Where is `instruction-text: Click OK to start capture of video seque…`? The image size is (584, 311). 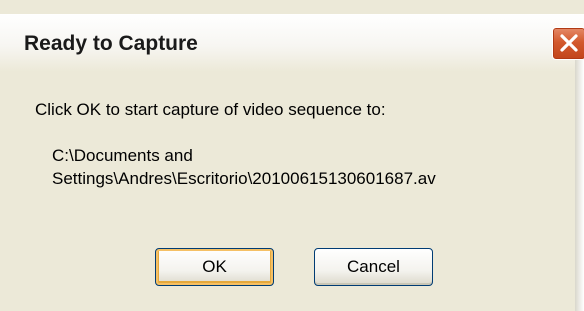 instruction-text: Click OK to start capture of video seque… is located at coordinates (210, 109).